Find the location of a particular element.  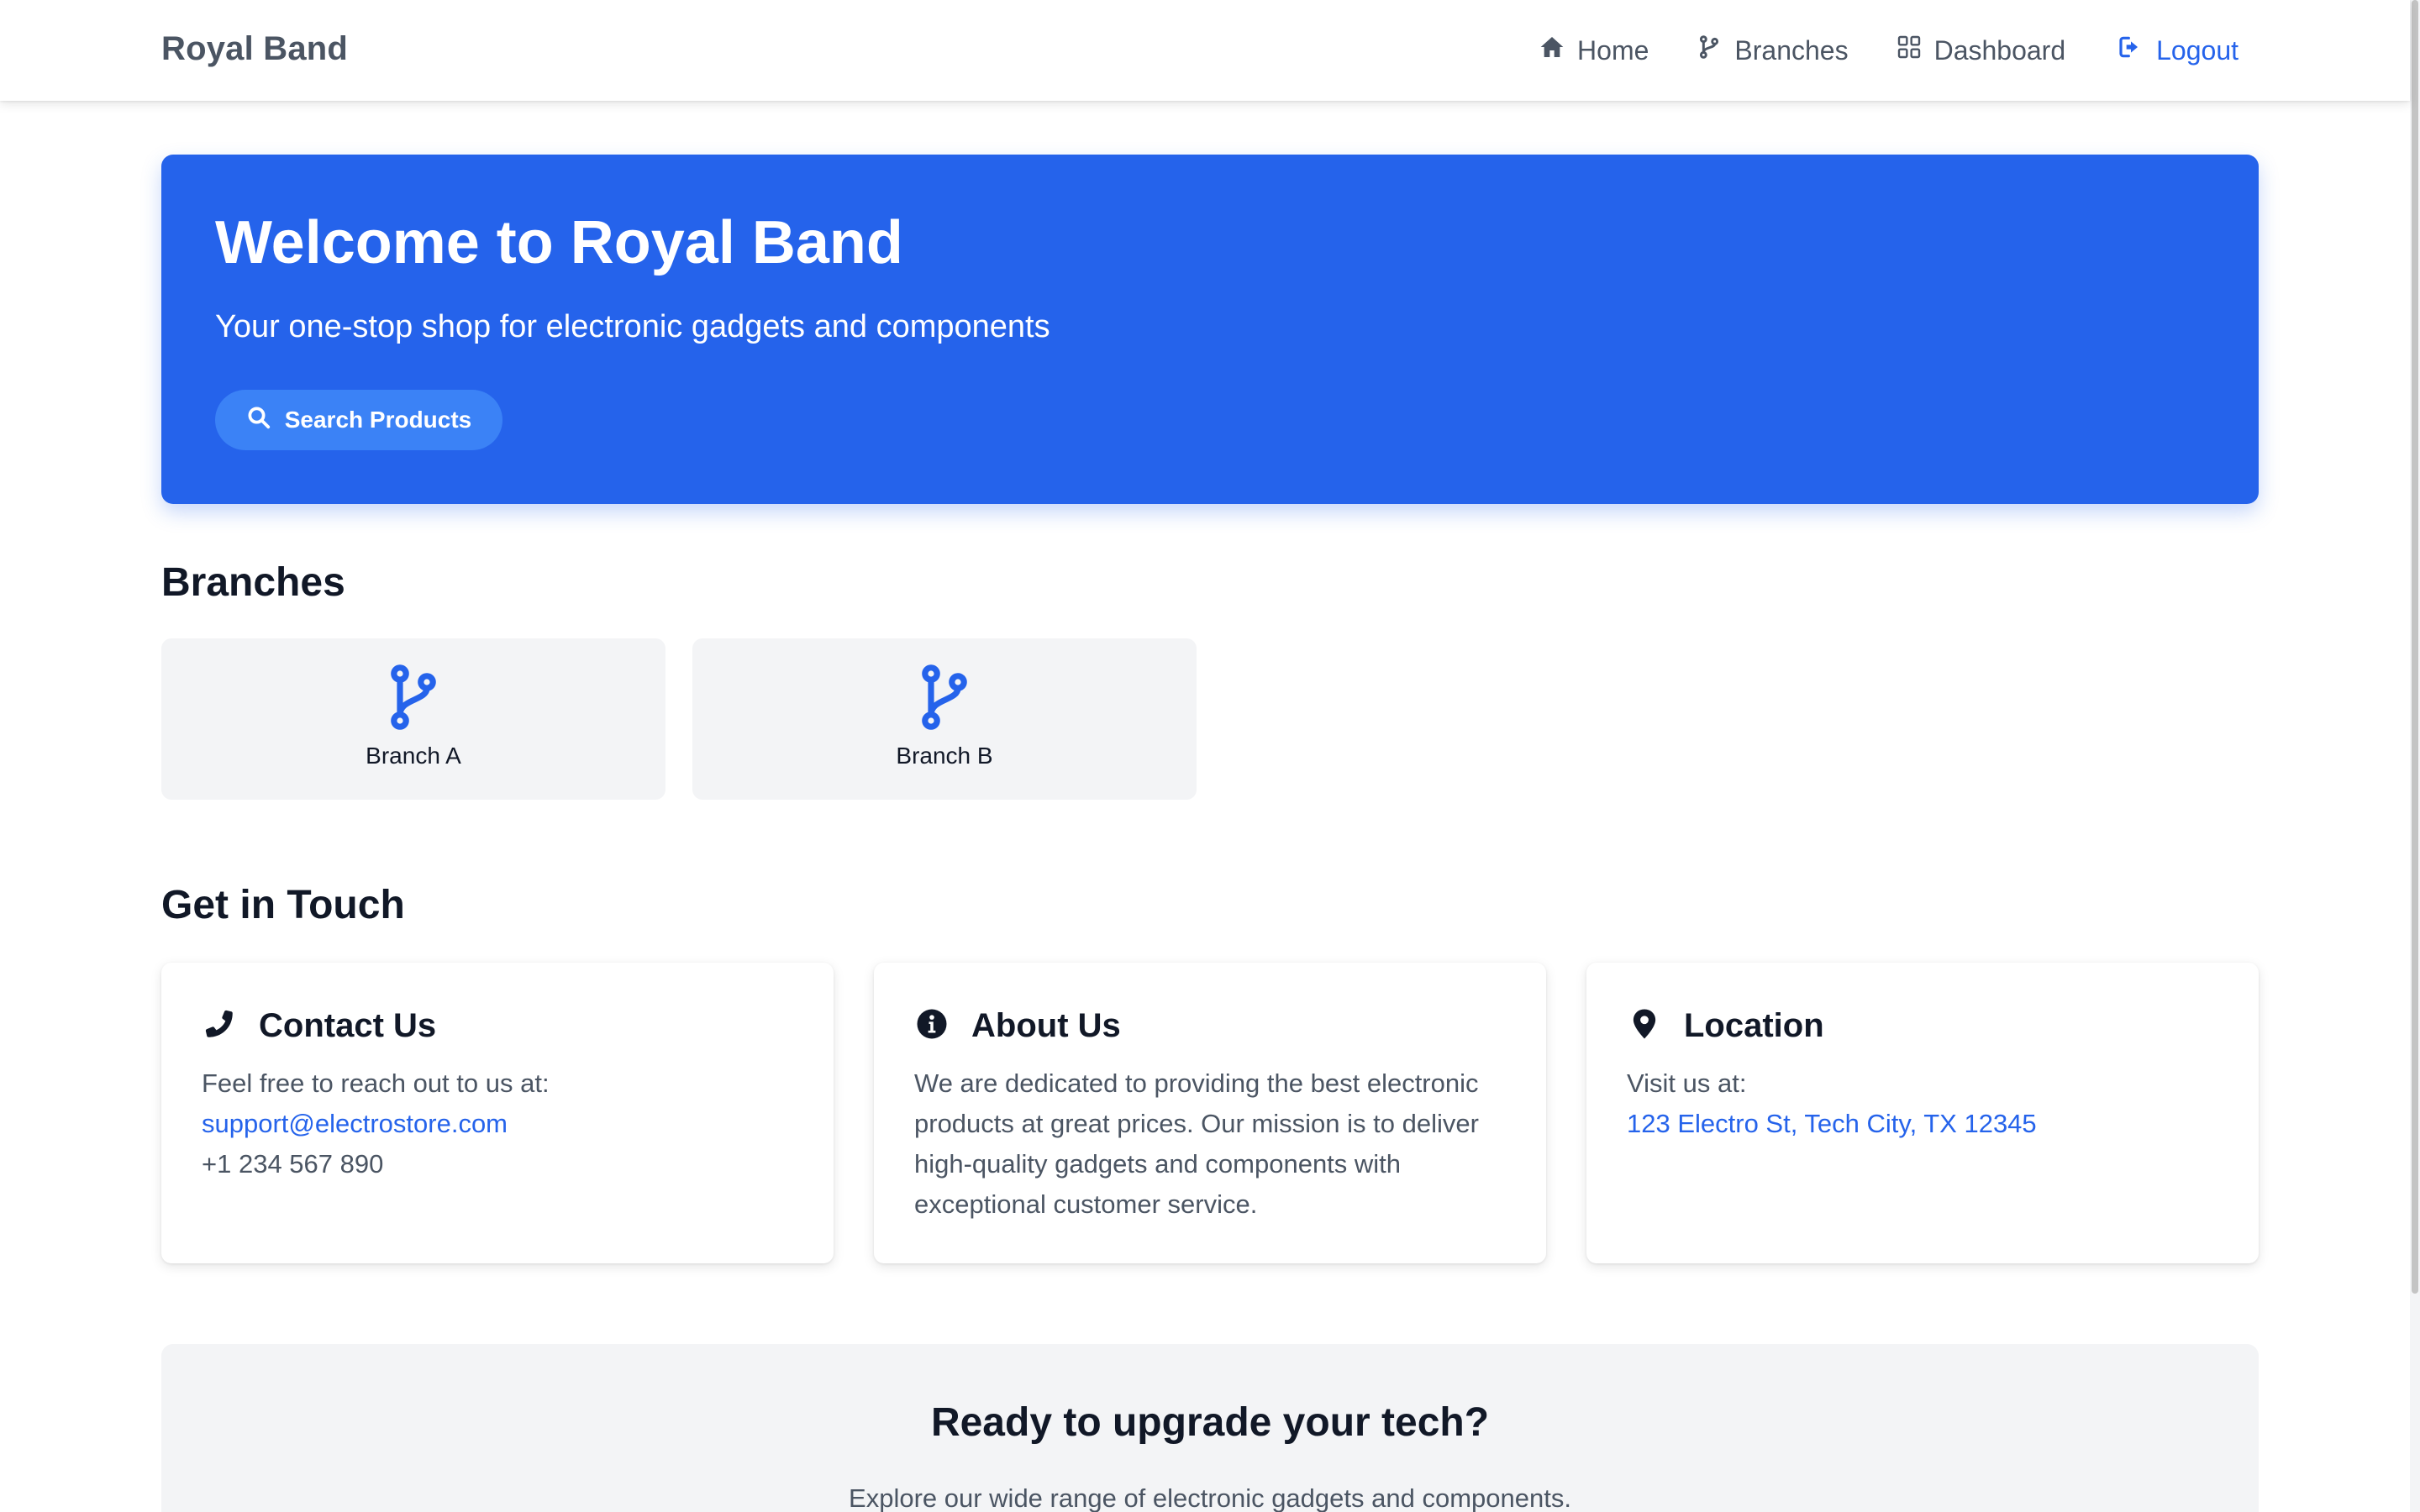

contact-intro-text: Feel free to reach out to us at: is located at coordinates (376, 1083).